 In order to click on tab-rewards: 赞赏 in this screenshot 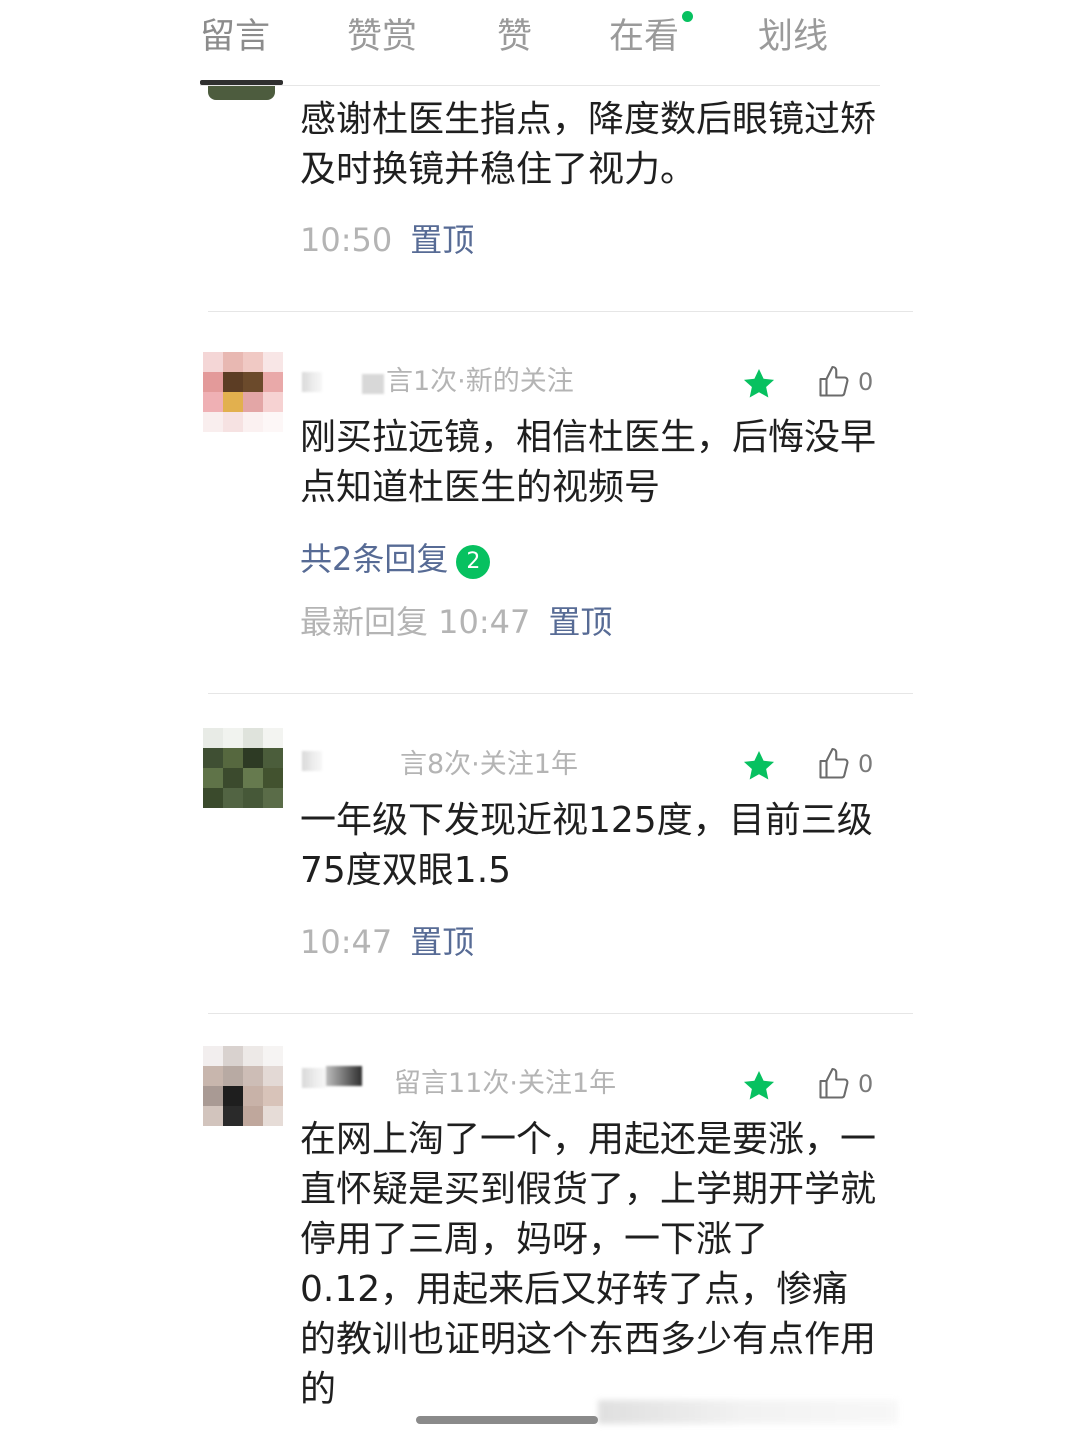, I will do `click(382, 37)`.